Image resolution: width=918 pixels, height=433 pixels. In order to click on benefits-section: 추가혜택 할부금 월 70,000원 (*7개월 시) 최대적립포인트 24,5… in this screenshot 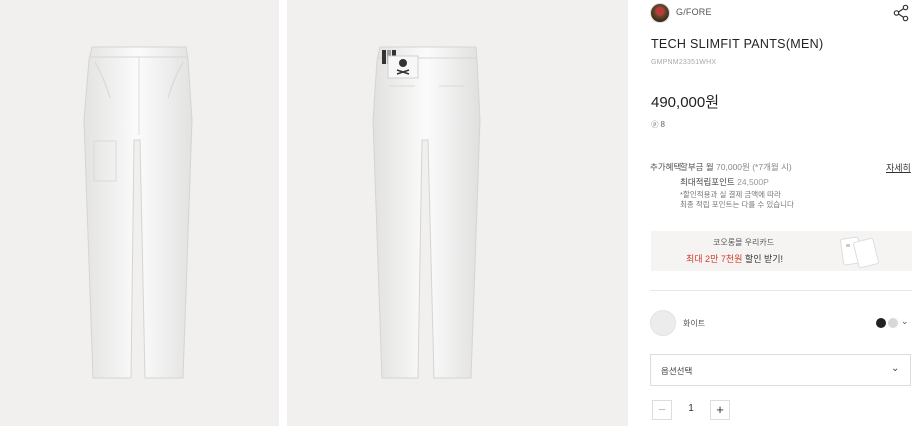, I will do `click(781, 190)`.